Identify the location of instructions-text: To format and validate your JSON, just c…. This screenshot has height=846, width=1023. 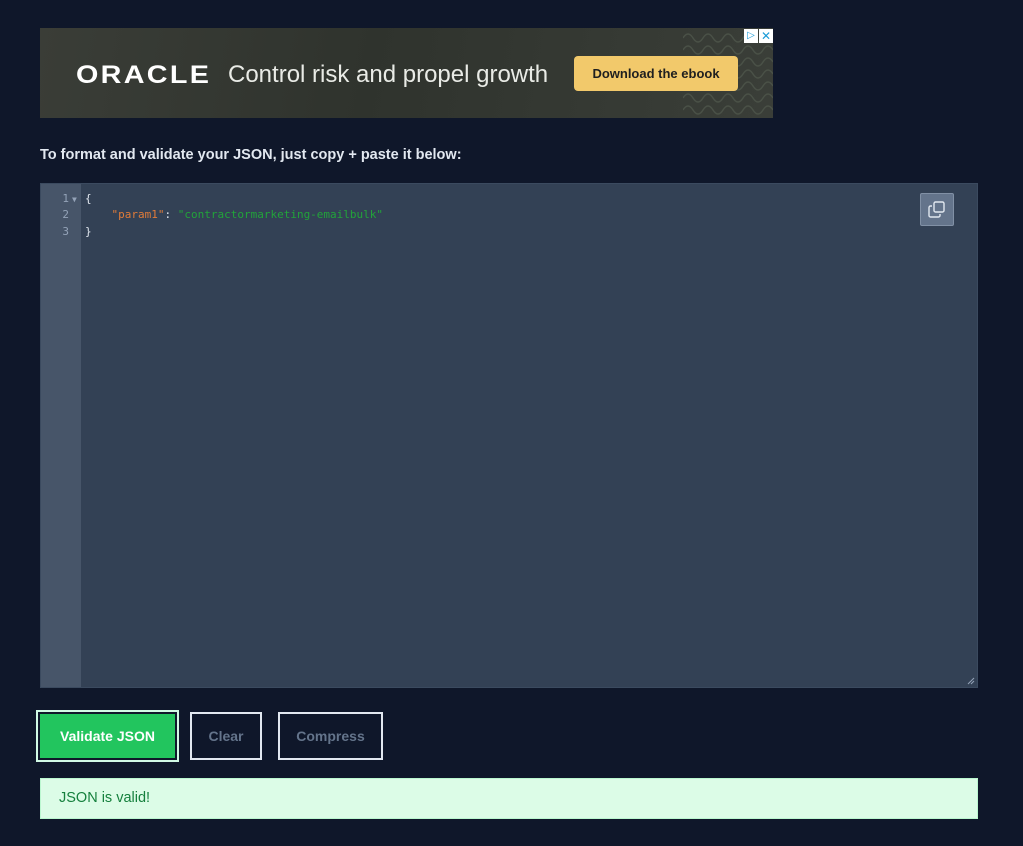
(251, 155).